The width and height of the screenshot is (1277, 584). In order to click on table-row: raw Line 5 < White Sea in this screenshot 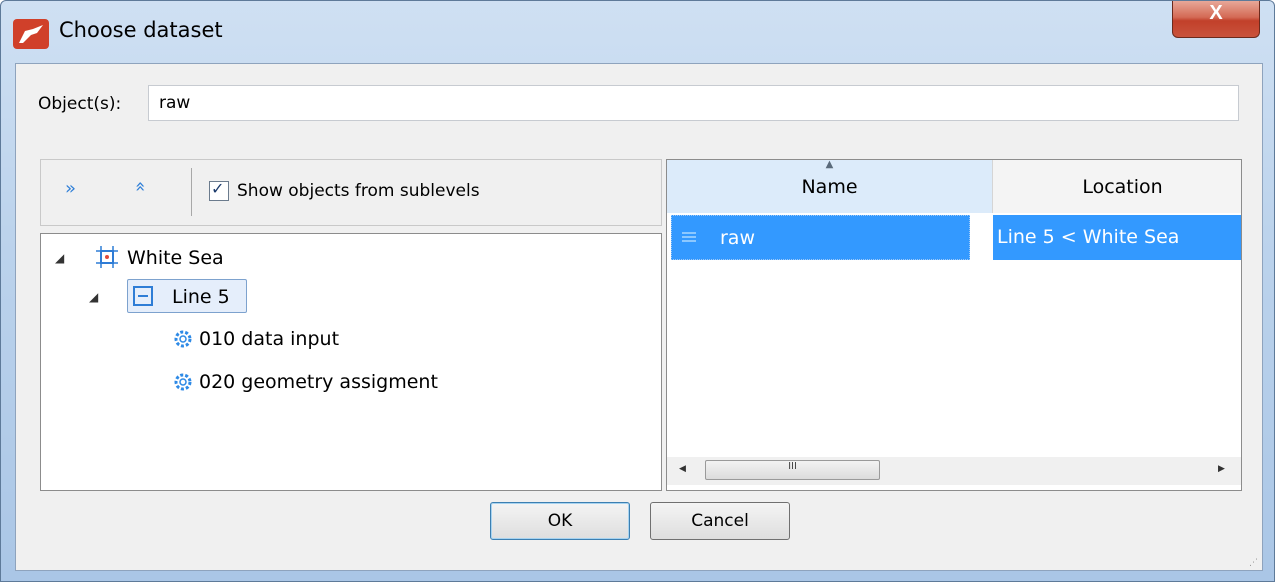, I will do `click(954, 237)`.